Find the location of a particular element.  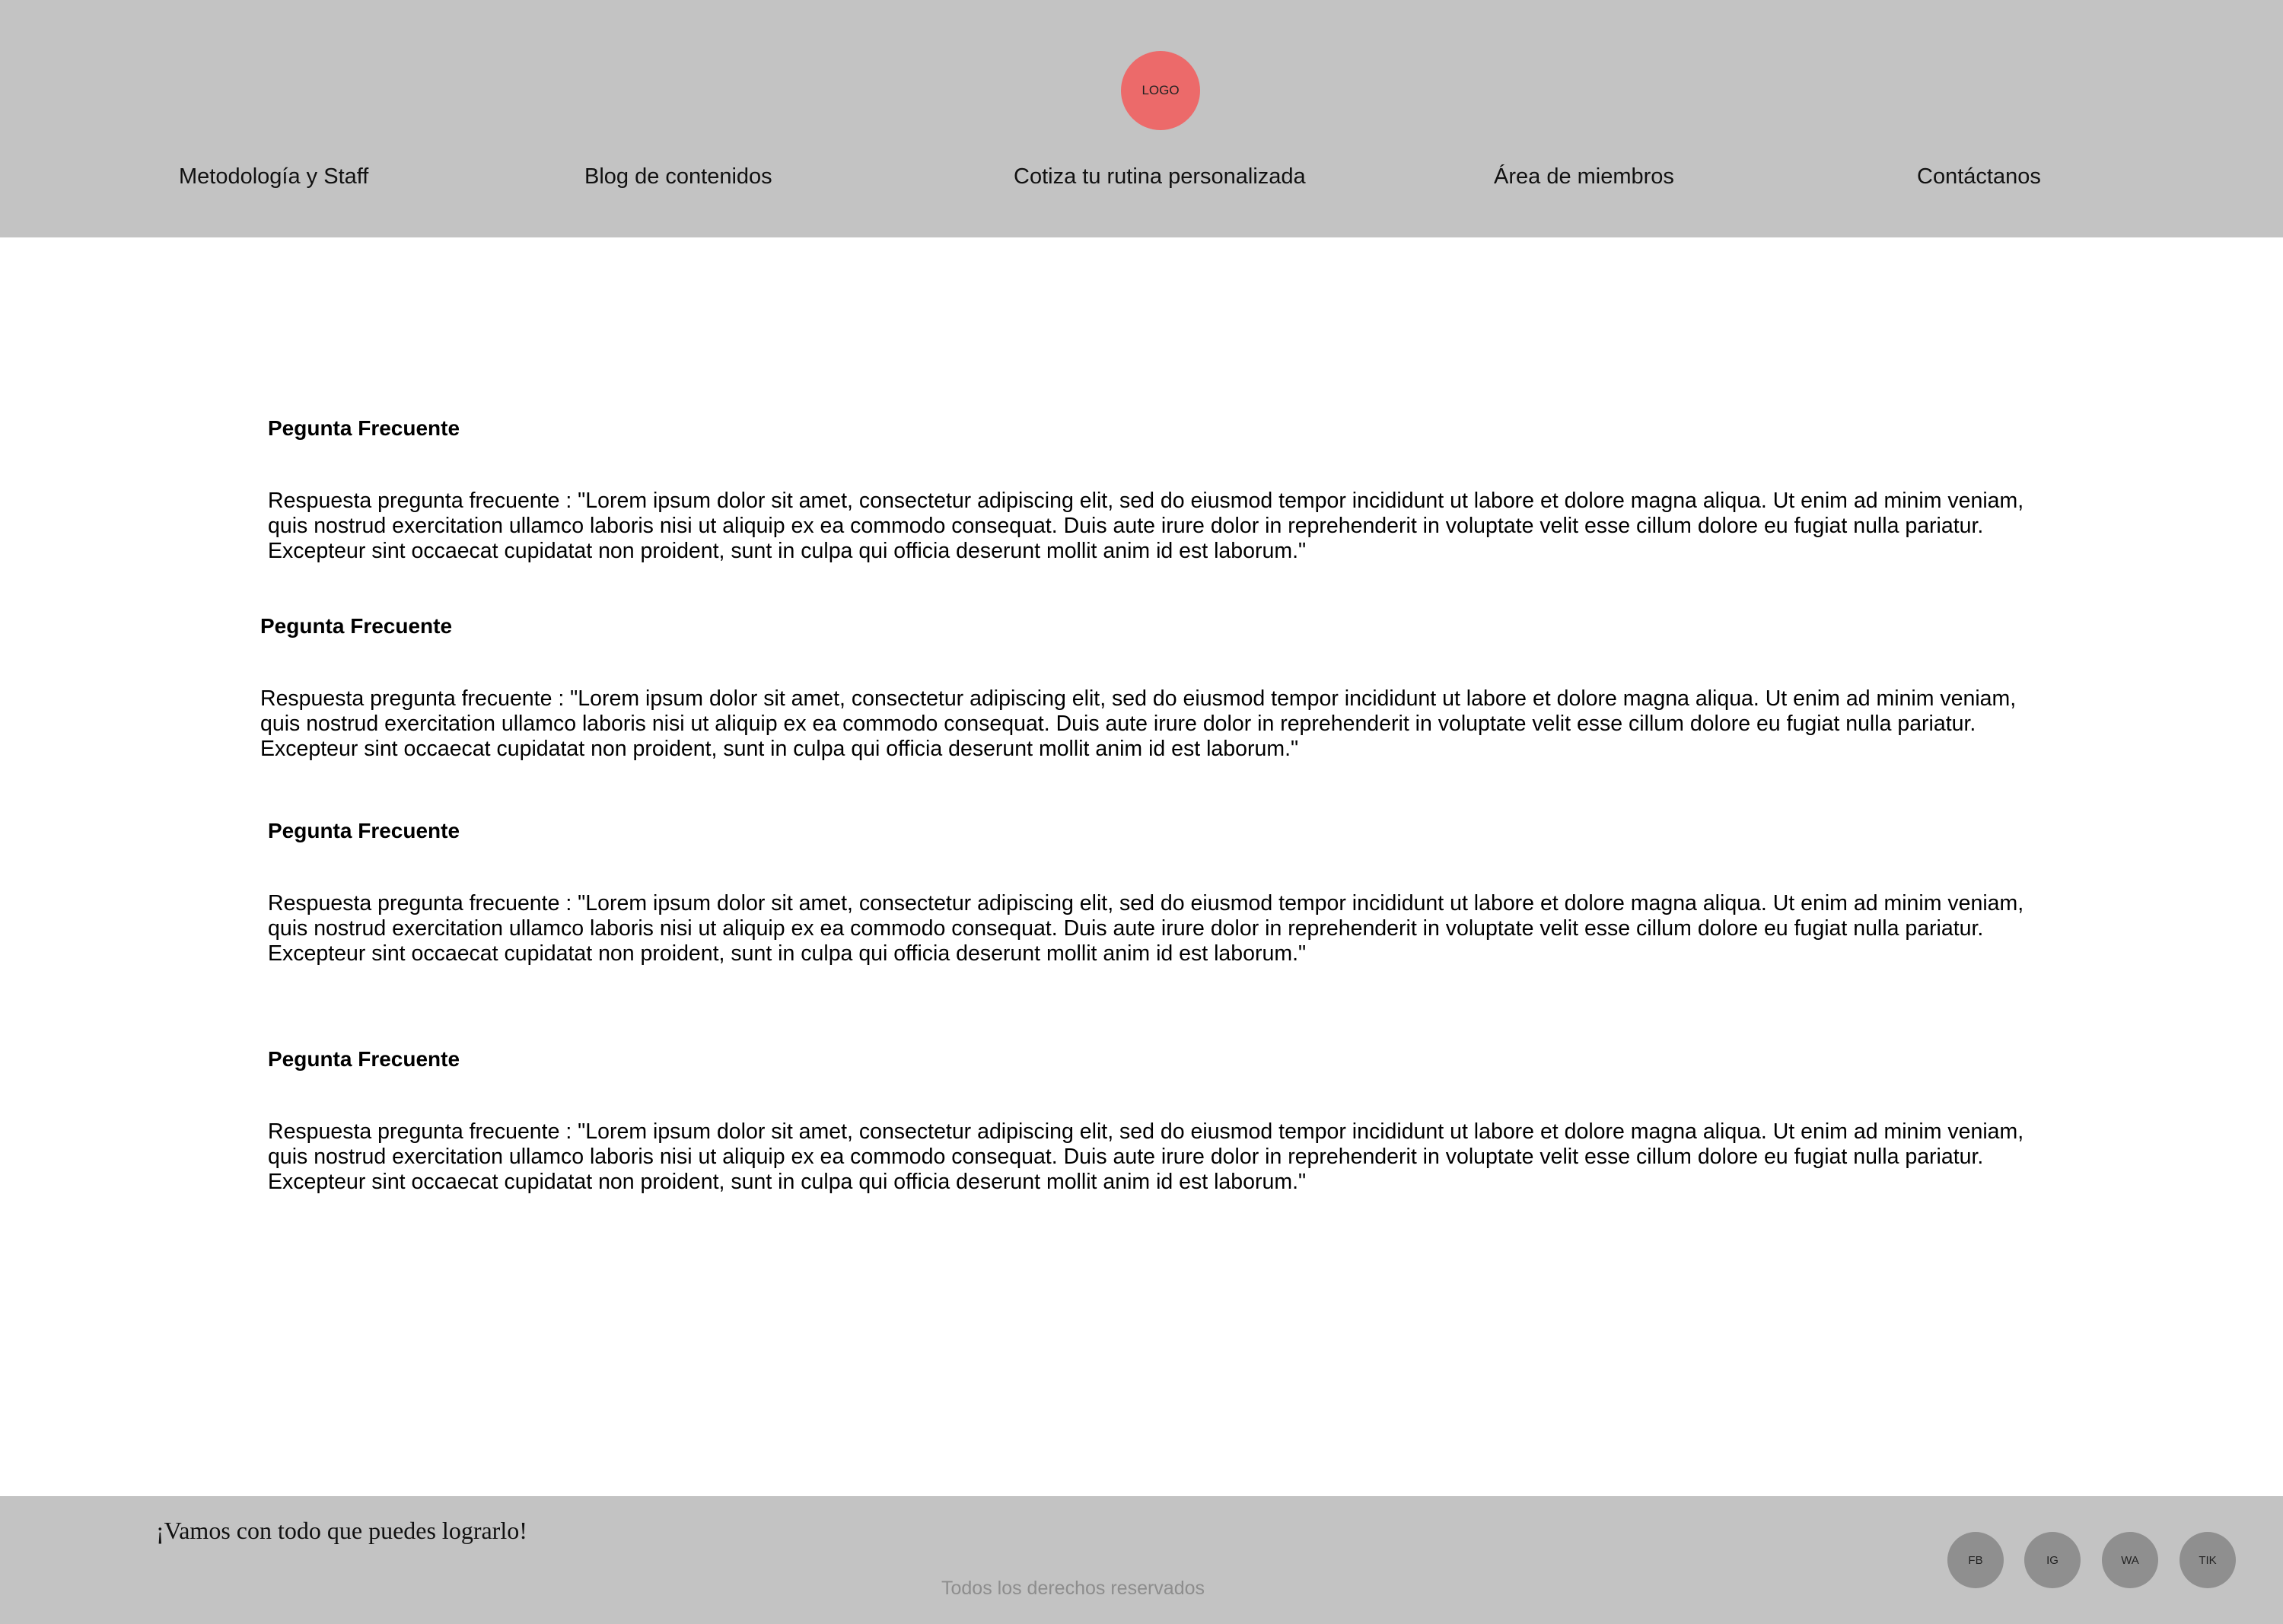

tiktok-icon: TIK is located at coordinates (2208, 1560).